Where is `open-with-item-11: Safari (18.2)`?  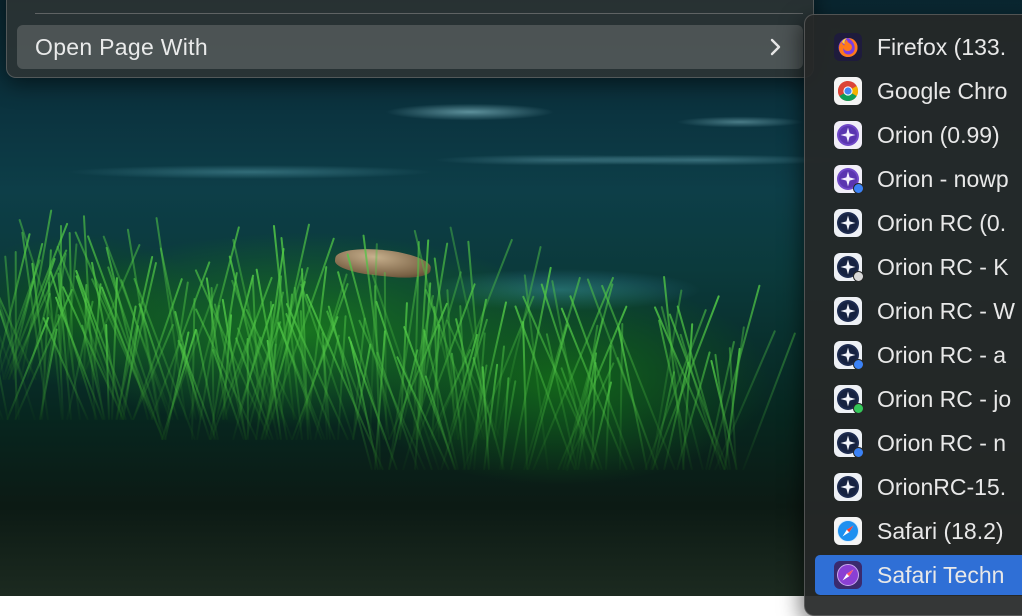
open-with-item-11: Safari (18.2) is located at coordinates (918, 531).